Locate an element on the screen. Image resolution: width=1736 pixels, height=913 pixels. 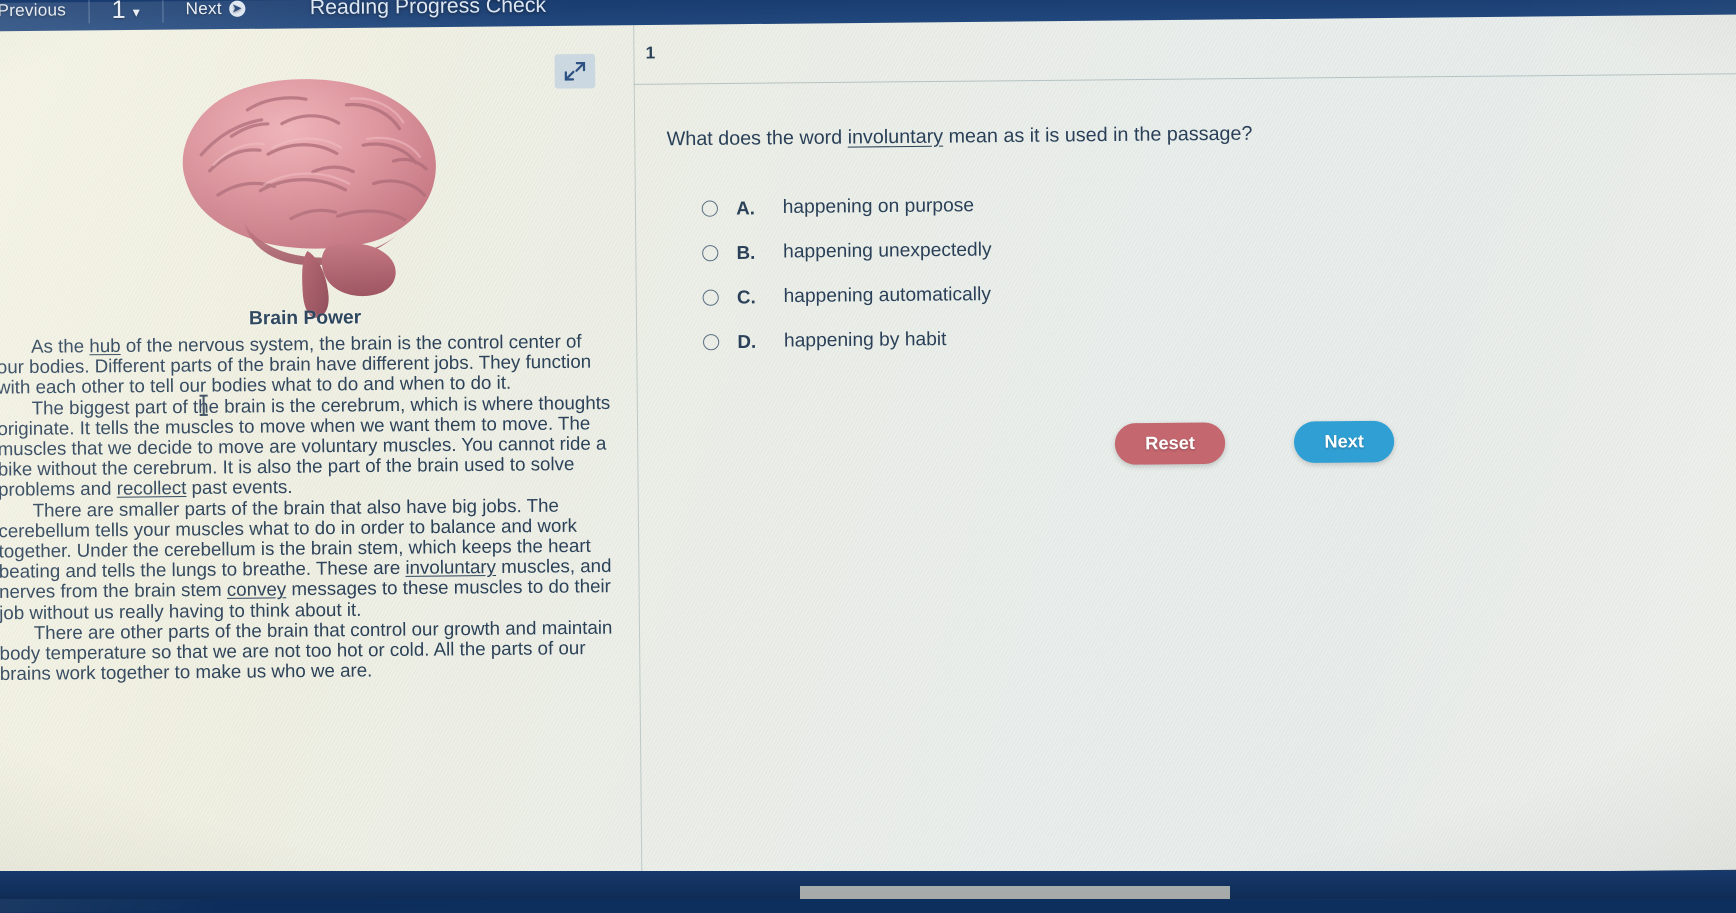
choice-text-d: happening by habit is located at coordinates (865, 340).